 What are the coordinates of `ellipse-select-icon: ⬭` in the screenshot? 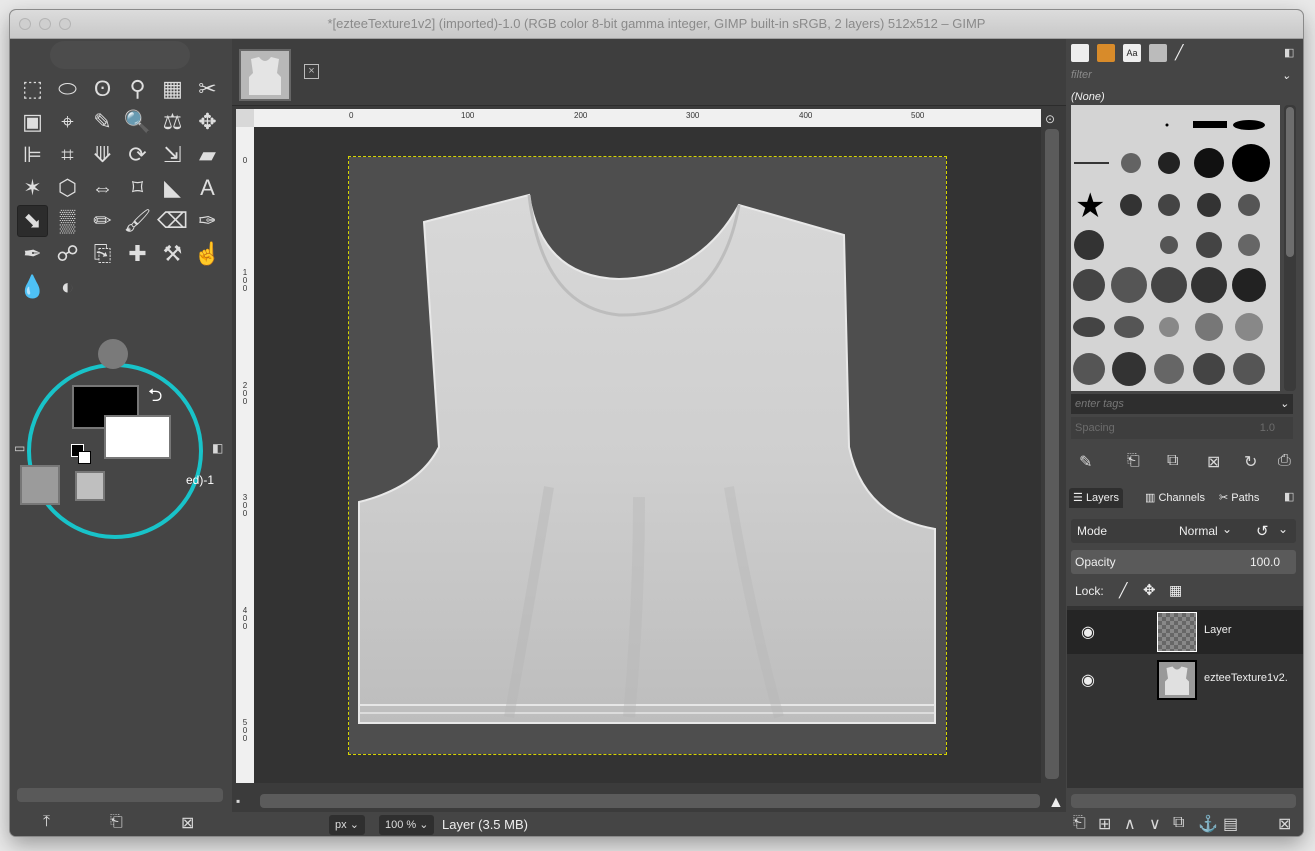 It's located at (67, 89).